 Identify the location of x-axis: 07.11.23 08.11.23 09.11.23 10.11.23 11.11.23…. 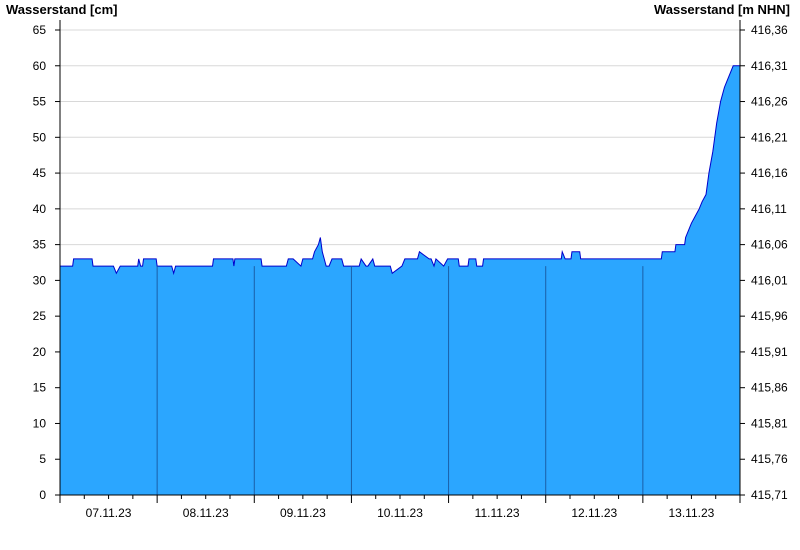
(400, 507).